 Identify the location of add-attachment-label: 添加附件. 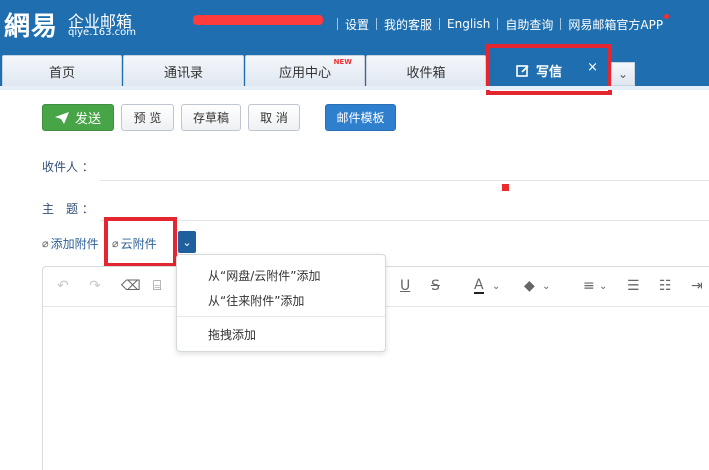
(74, 244).